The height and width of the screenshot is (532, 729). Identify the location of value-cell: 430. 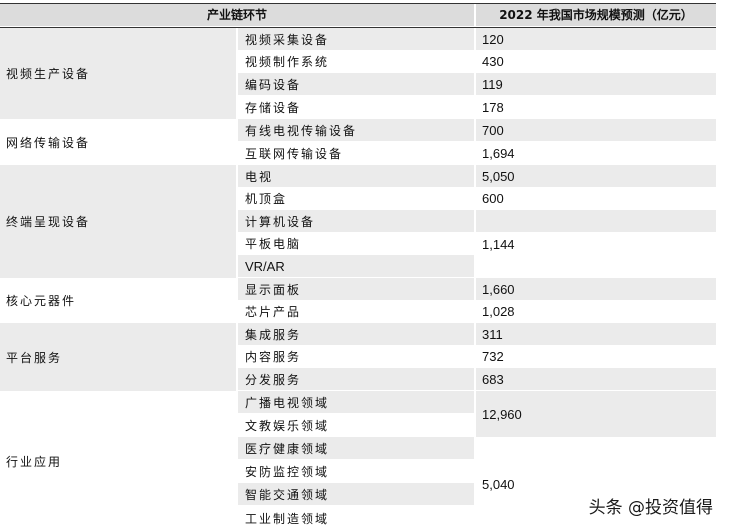
(493, 61).